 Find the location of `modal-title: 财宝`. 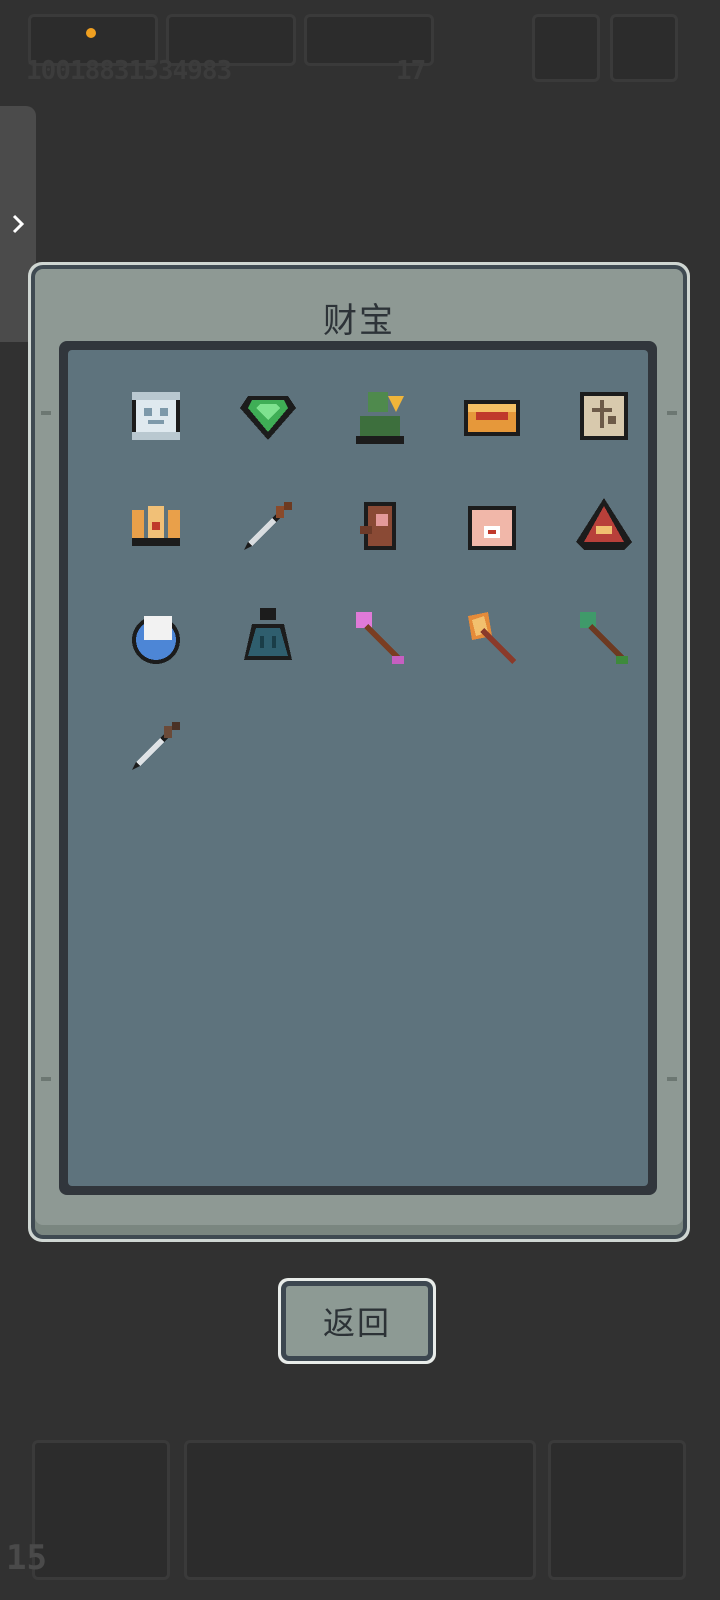

modal-title: 财宝 is located at coordinates (359, 321).